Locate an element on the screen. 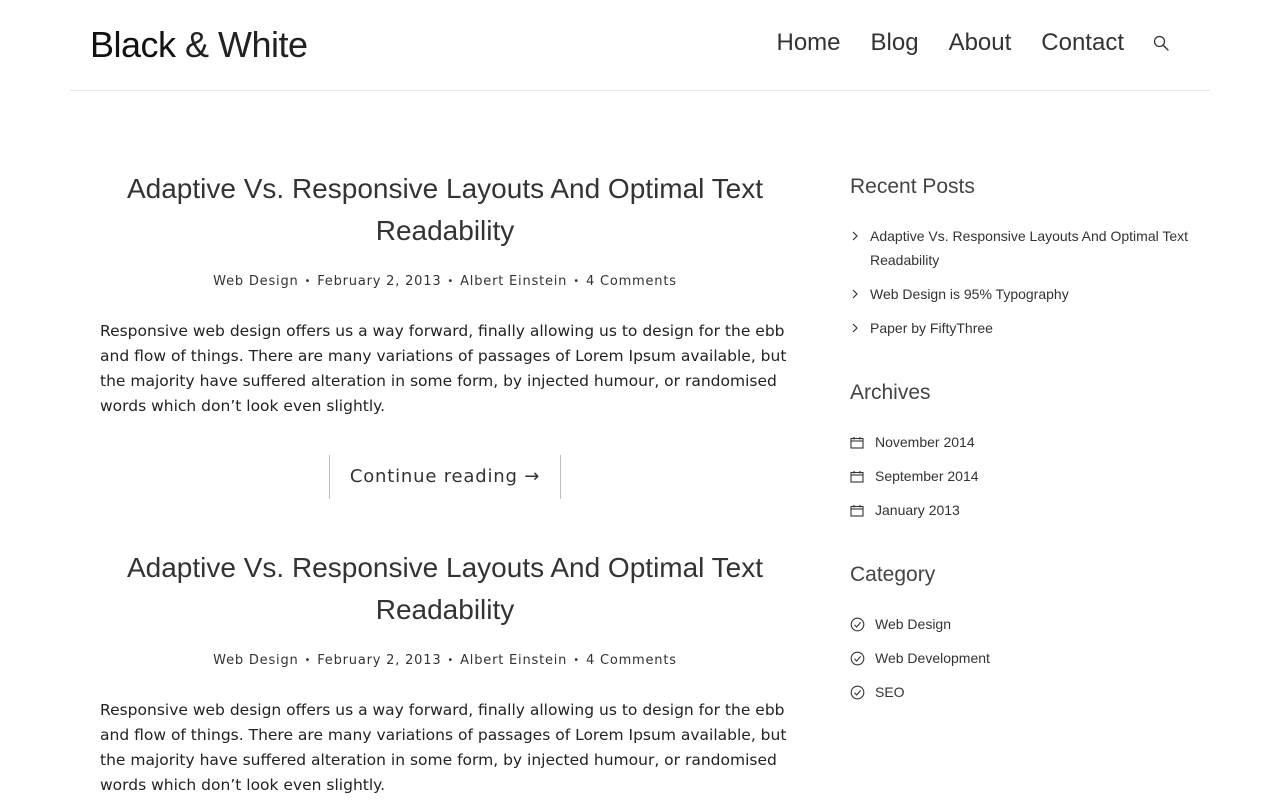 This screenshot has width=1280, height=800. nav-home: Home is located at coordinates (808, 43).